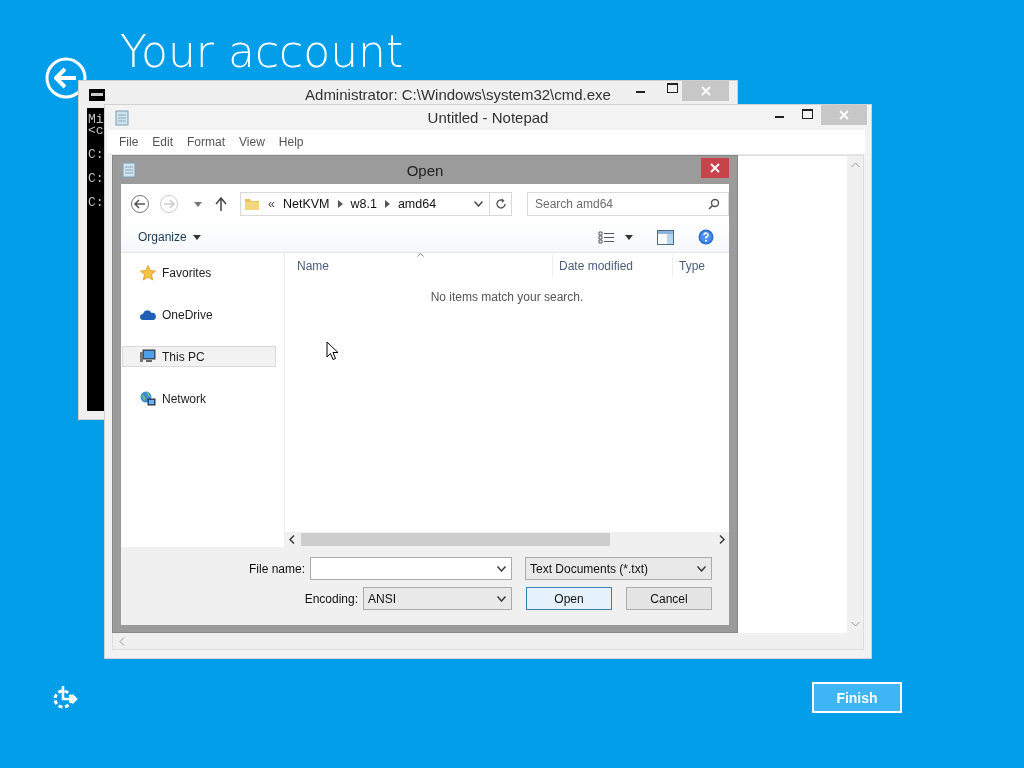  What do you see at coordinates (148, 314) in the screenshot?
I see `cloud-icon` at bounding box center [148, 314].